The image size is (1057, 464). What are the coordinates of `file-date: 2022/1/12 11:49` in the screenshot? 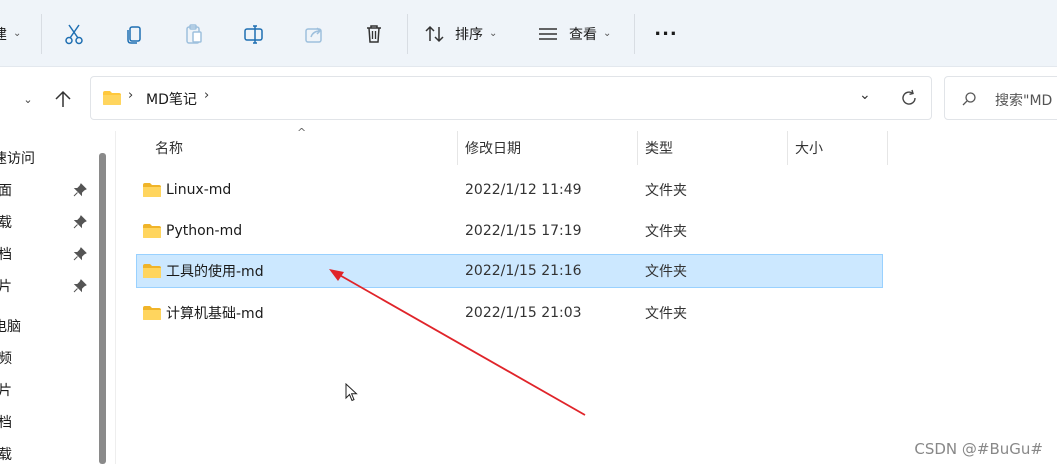 It's located at (523, 190).